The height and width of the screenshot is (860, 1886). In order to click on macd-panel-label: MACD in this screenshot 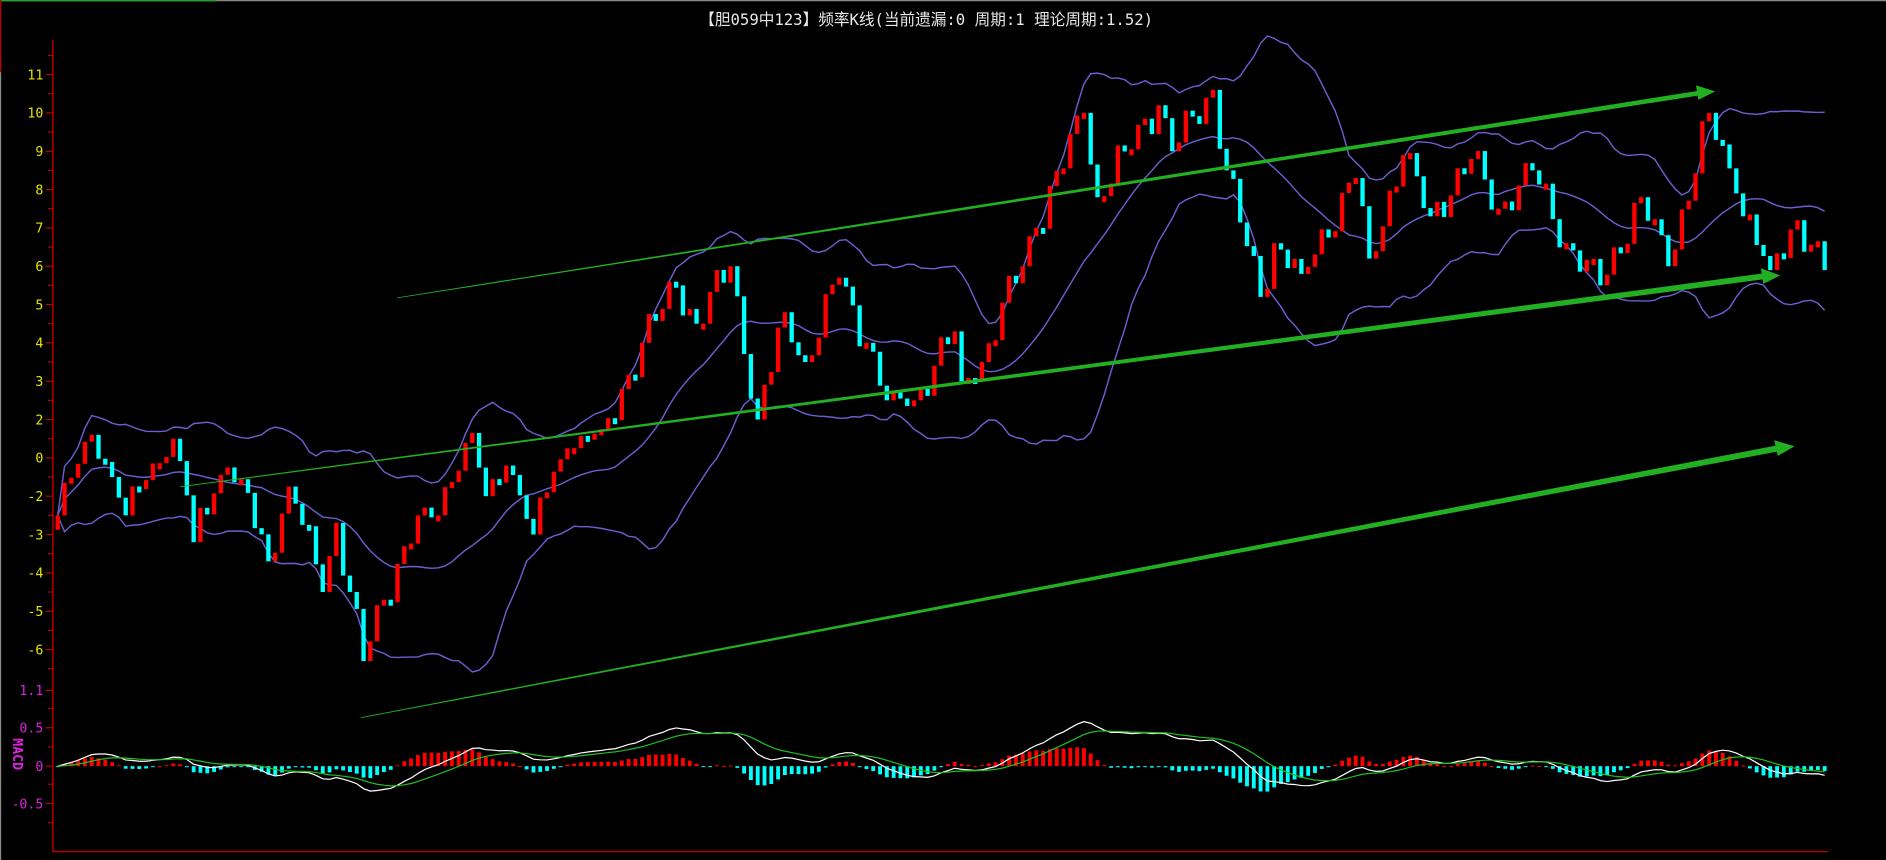, I will do `click(16, 754)`.